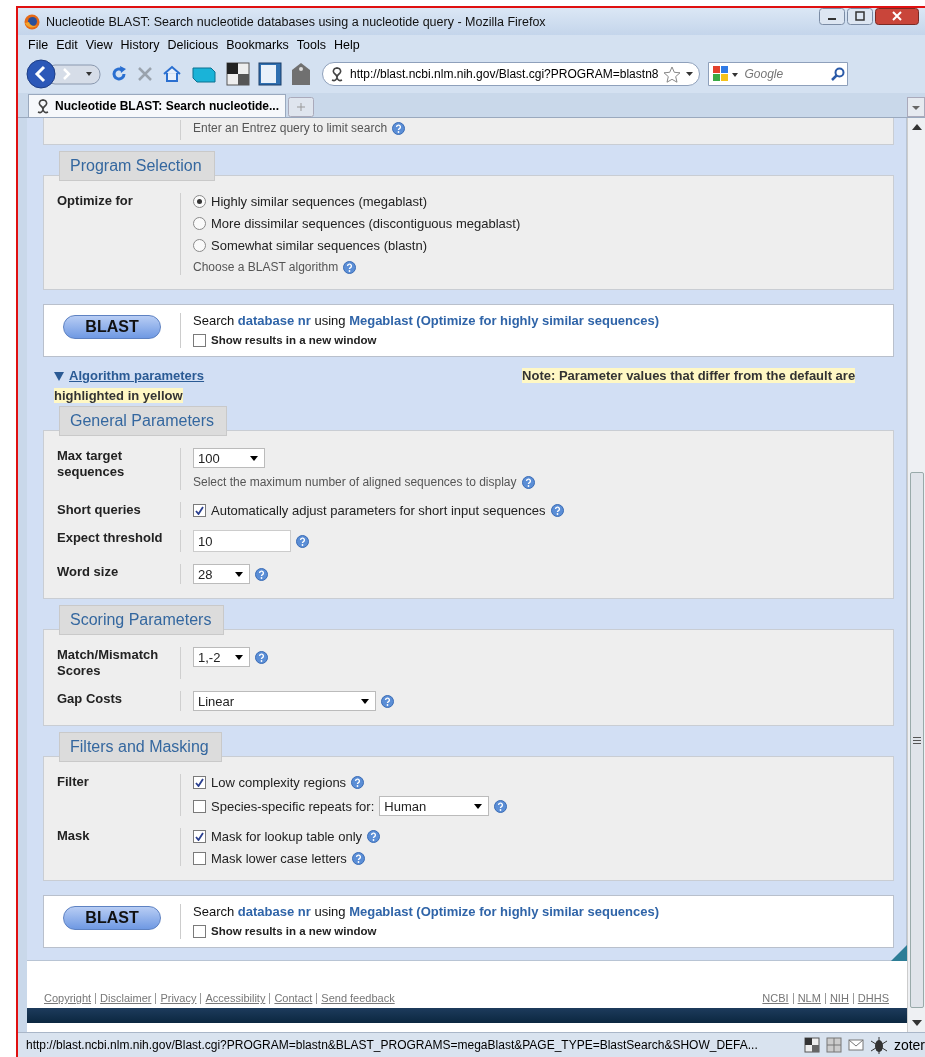 The image size is (925, 1057). What do you see at coordinates (511, 74) in the screenshot?
I see `address-bar: http://blast.ncbi.nlm.nih.gov/Blast.cgi?PROGRAM=blastn8` at bounding box center [511, 74].